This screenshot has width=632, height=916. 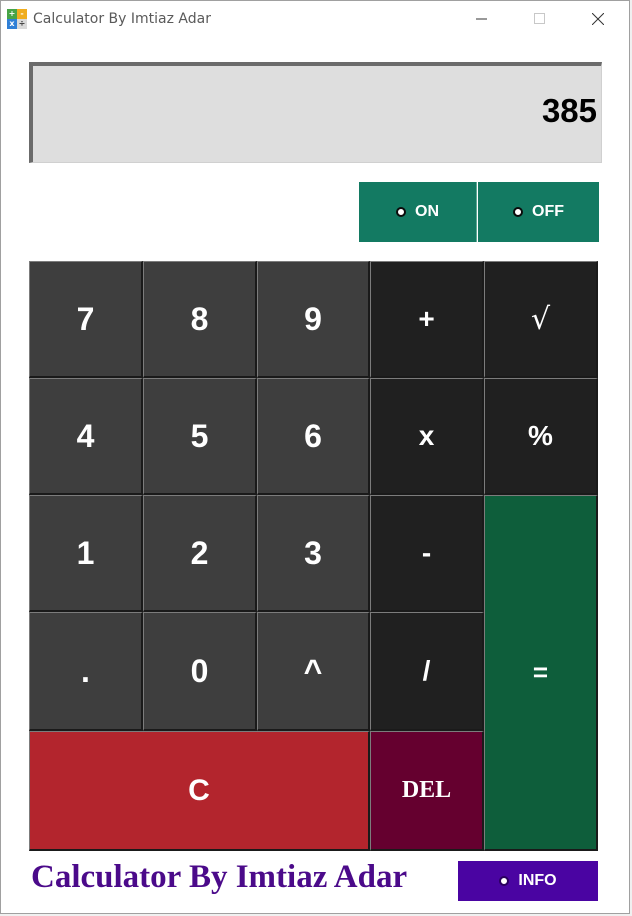 What do you see at coordinates (541, 319) in the screenshot?
I see `key-sqrt: √` at bounding box center [541, 319].